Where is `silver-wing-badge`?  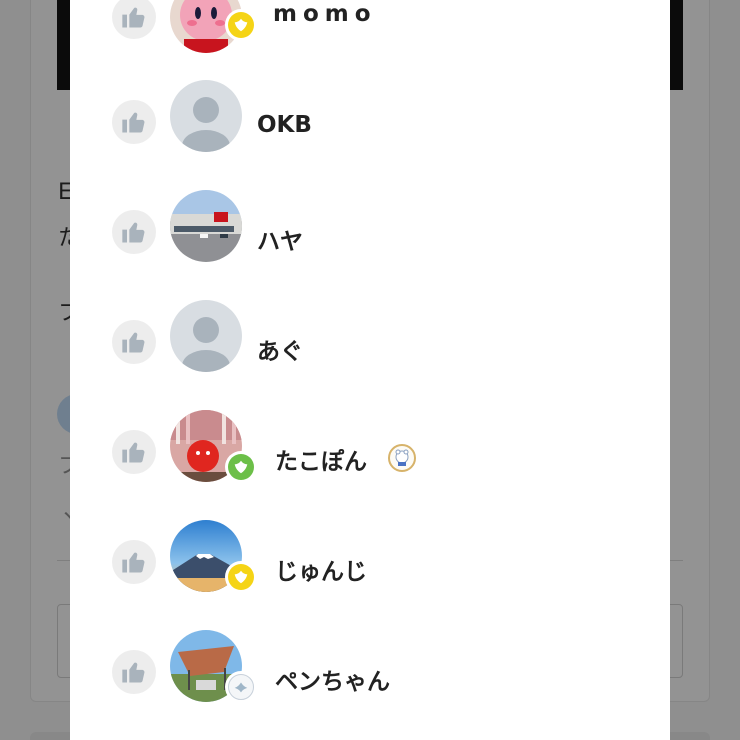 silver-wing-badge is located at coordinates (241, 687).